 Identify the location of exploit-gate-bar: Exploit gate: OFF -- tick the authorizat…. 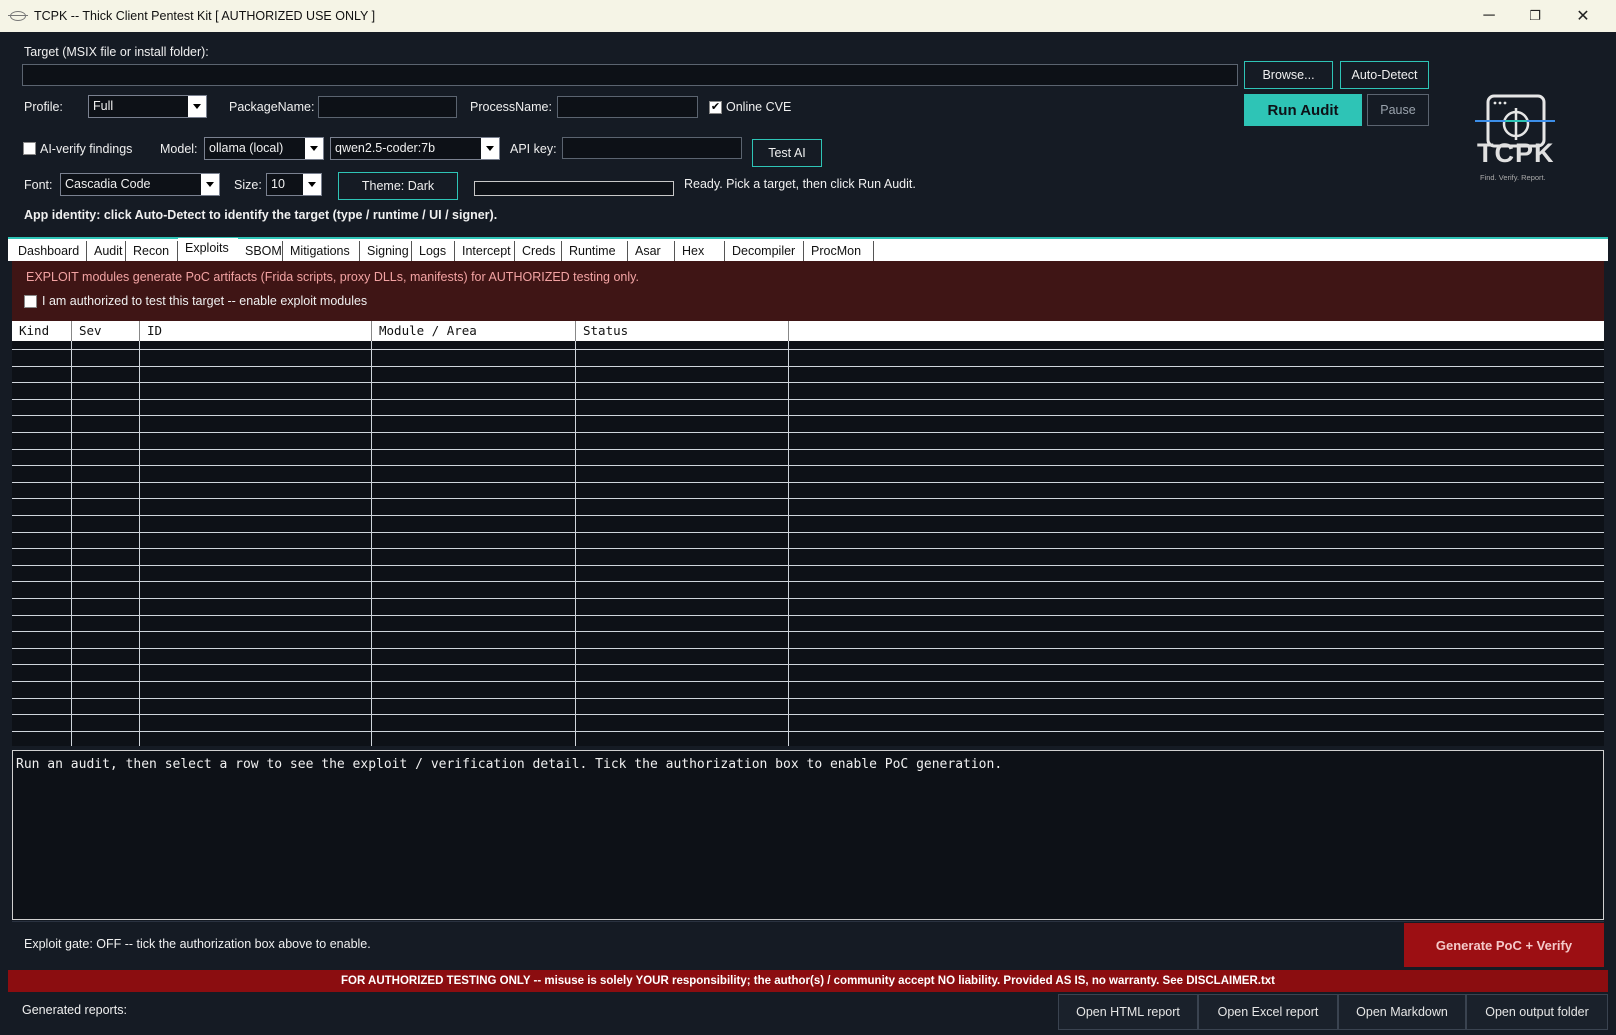
(808, 944).